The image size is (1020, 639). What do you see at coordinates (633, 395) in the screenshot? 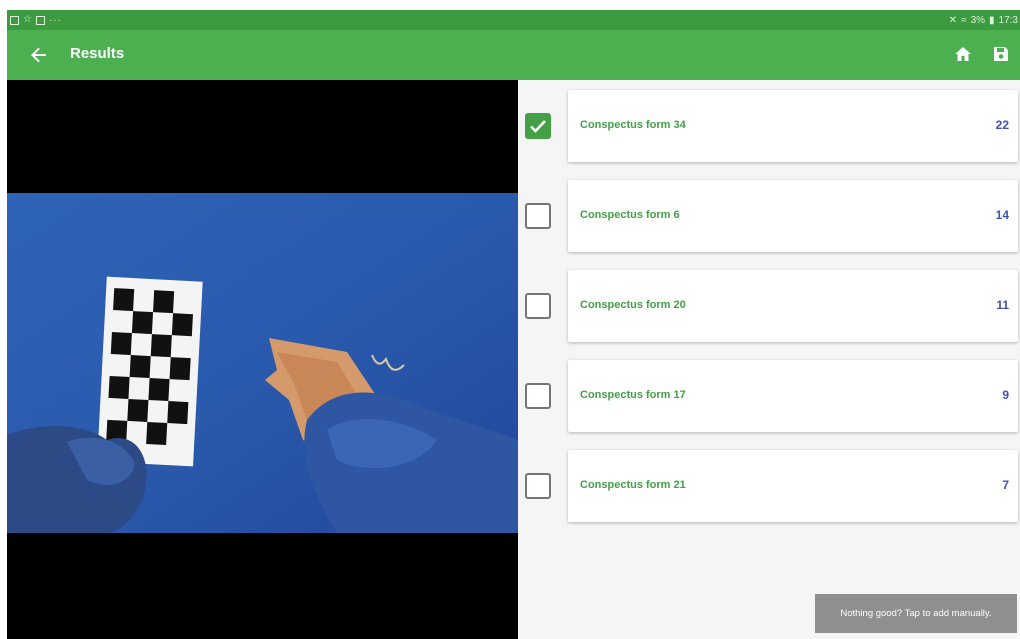
I see `result-label: Conspectus form 17` at bounding box center [633, 395].